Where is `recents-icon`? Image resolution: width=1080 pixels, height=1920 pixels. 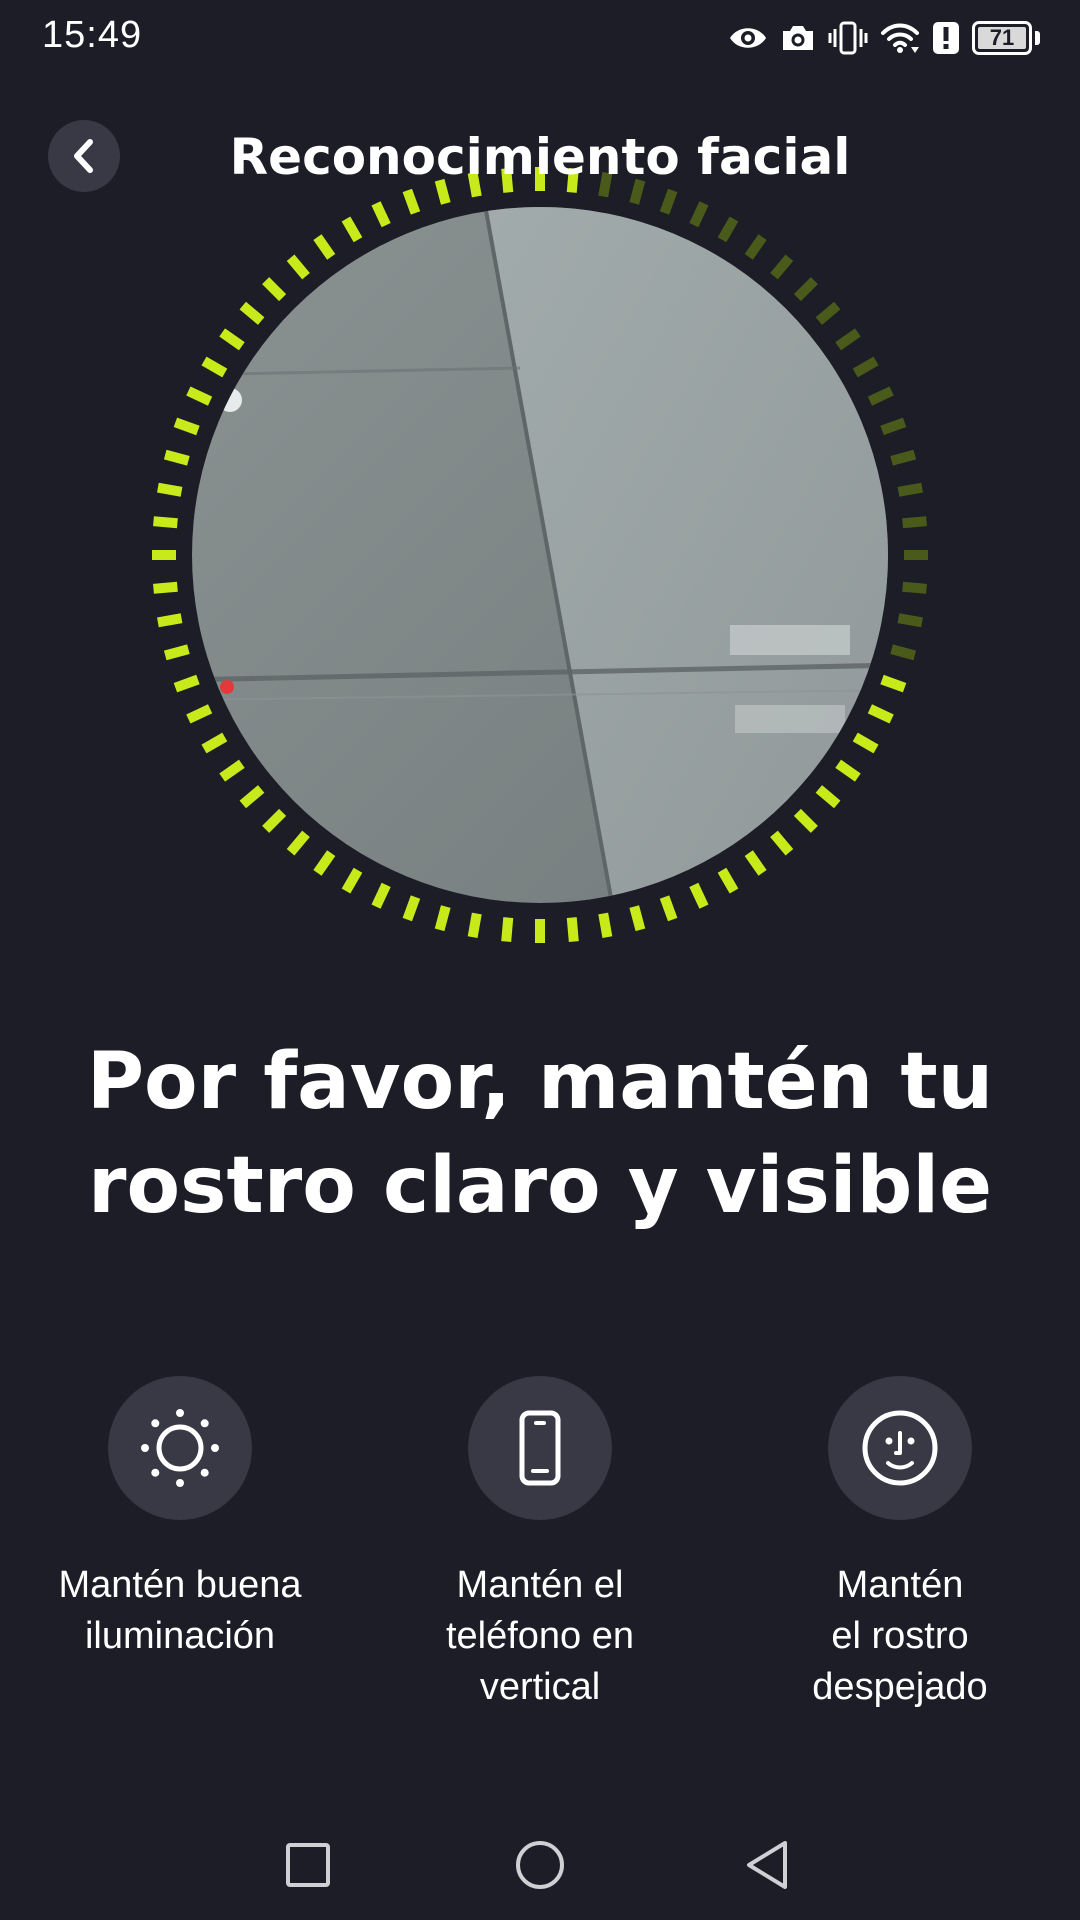
recents-icon is located at coordinates (308, 1865).